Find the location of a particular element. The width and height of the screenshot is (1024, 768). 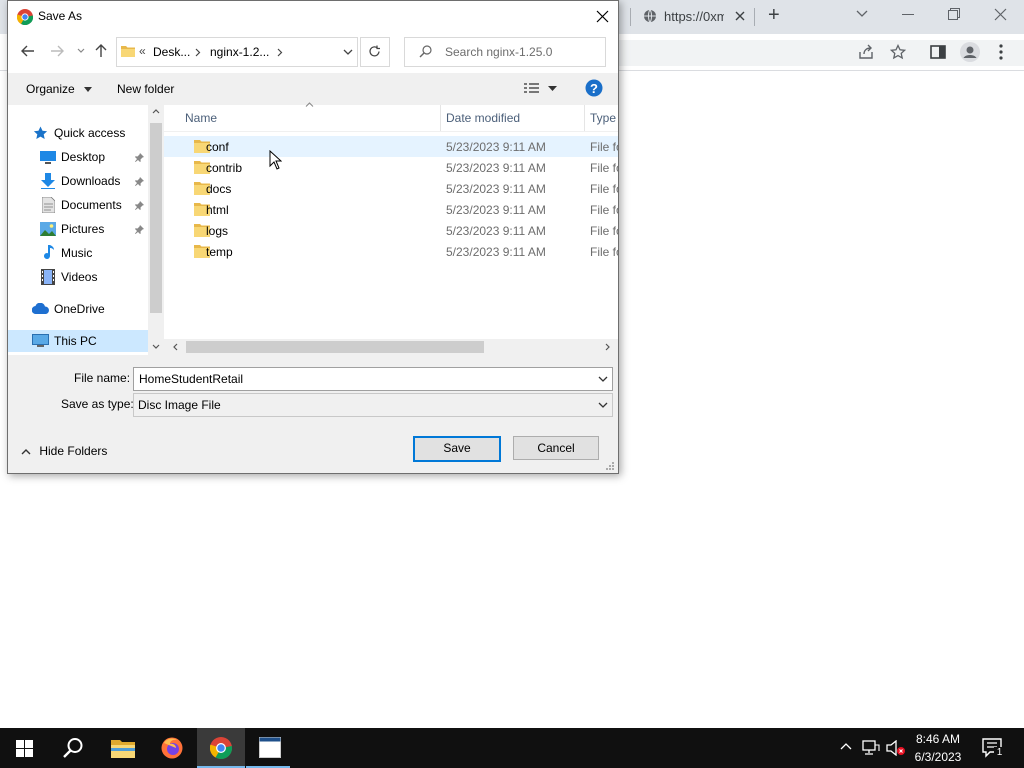

address-dropdown-icon is located at coordinates (348, 52).